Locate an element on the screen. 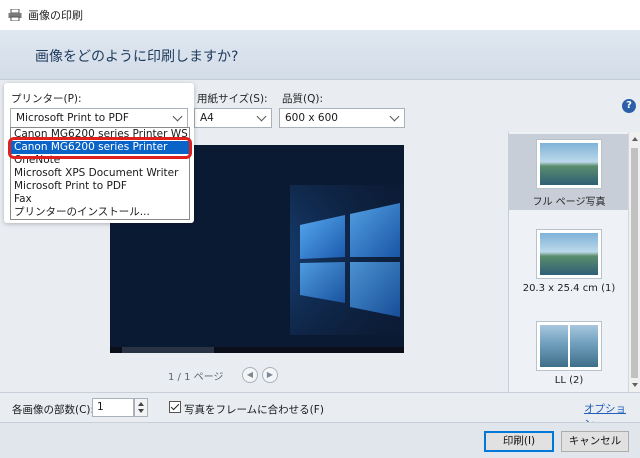 Image resolution: width=640 pixels, height=458 pixels. preview-taskbar-search is located at coordinates (168, 350).